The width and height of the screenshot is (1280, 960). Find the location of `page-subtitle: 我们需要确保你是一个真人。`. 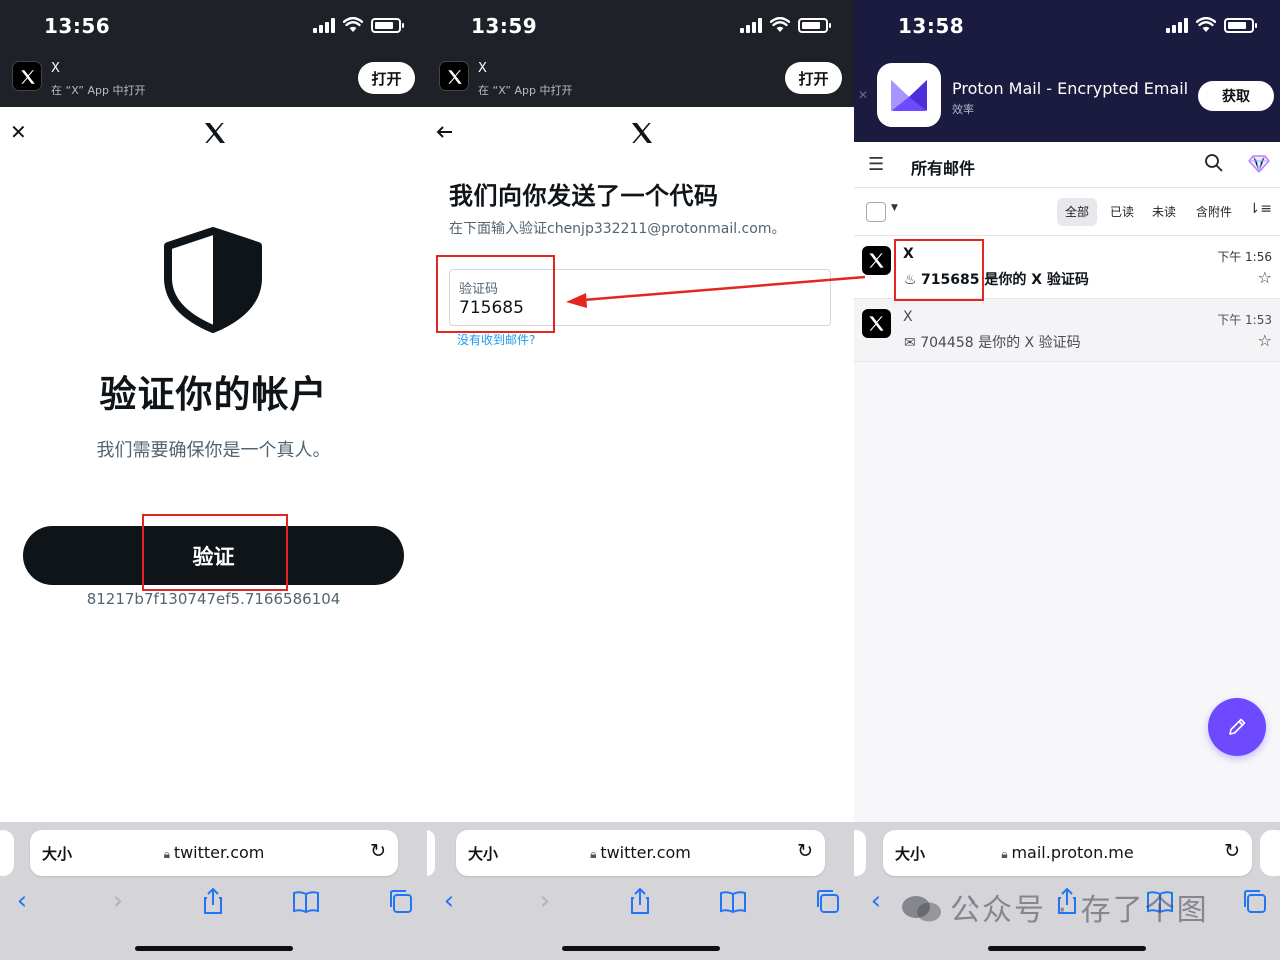

page-subtitle: 我们需要确保你是一个真人。 is located at coordinates (213, 450).